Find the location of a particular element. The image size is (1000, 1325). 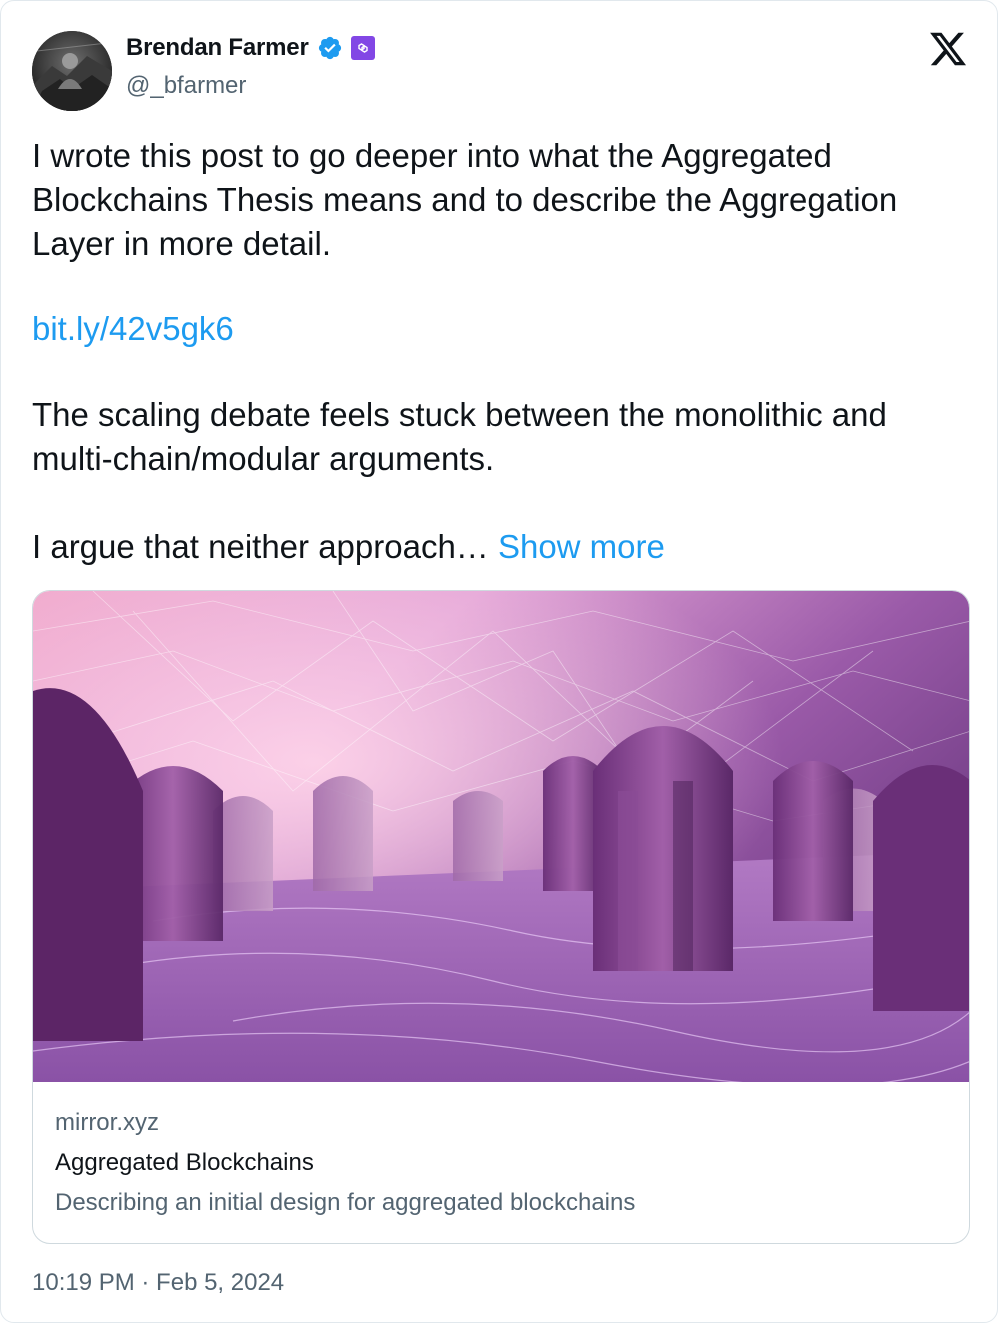

link-preview-title: Aggregated Blockchains is located at coordinates (184, 1162).